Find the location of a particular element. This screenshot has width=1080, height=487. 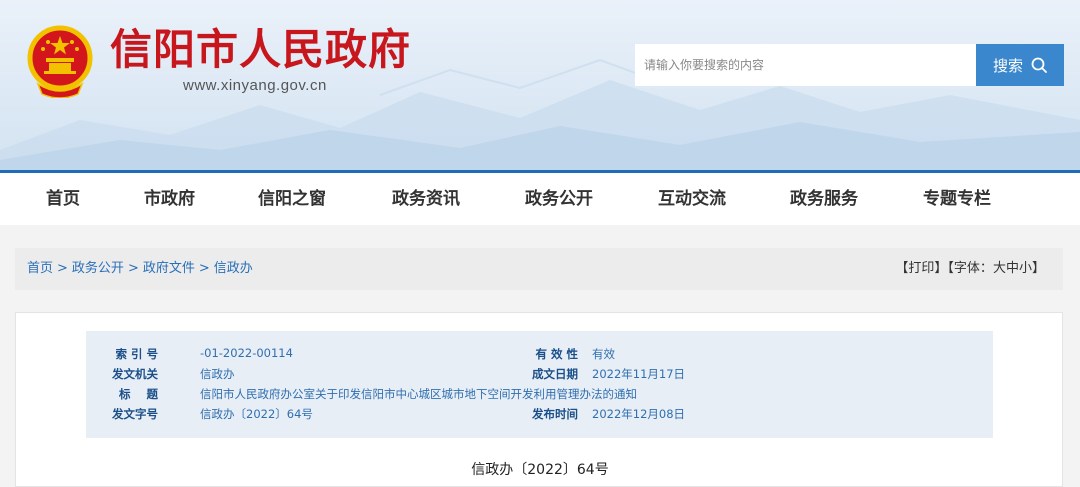

validity-label: 有 效 性 is located at coordinates (556, 354).